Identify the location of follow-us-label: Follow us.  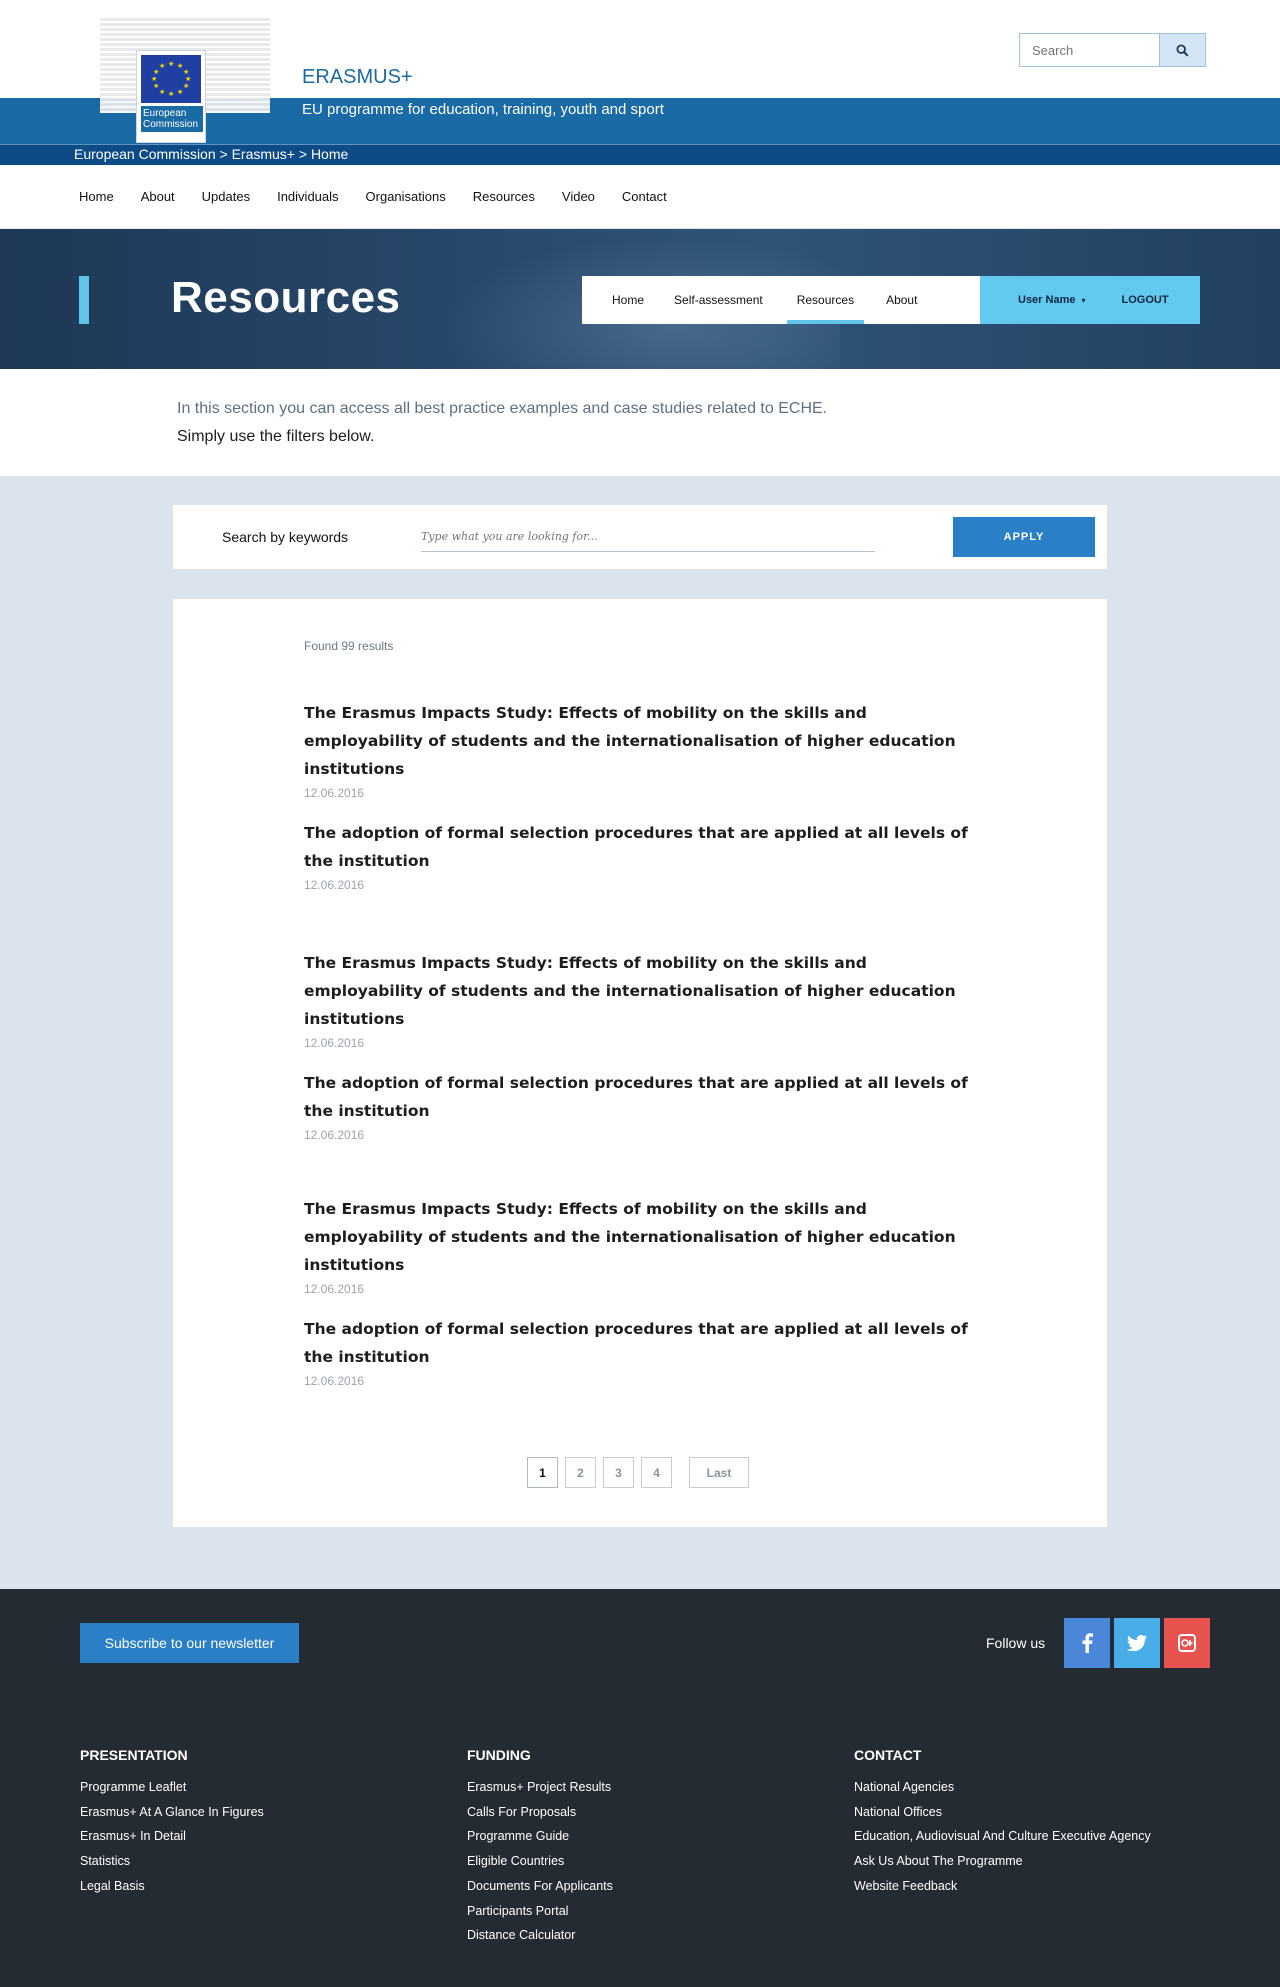
(1016, 1643).